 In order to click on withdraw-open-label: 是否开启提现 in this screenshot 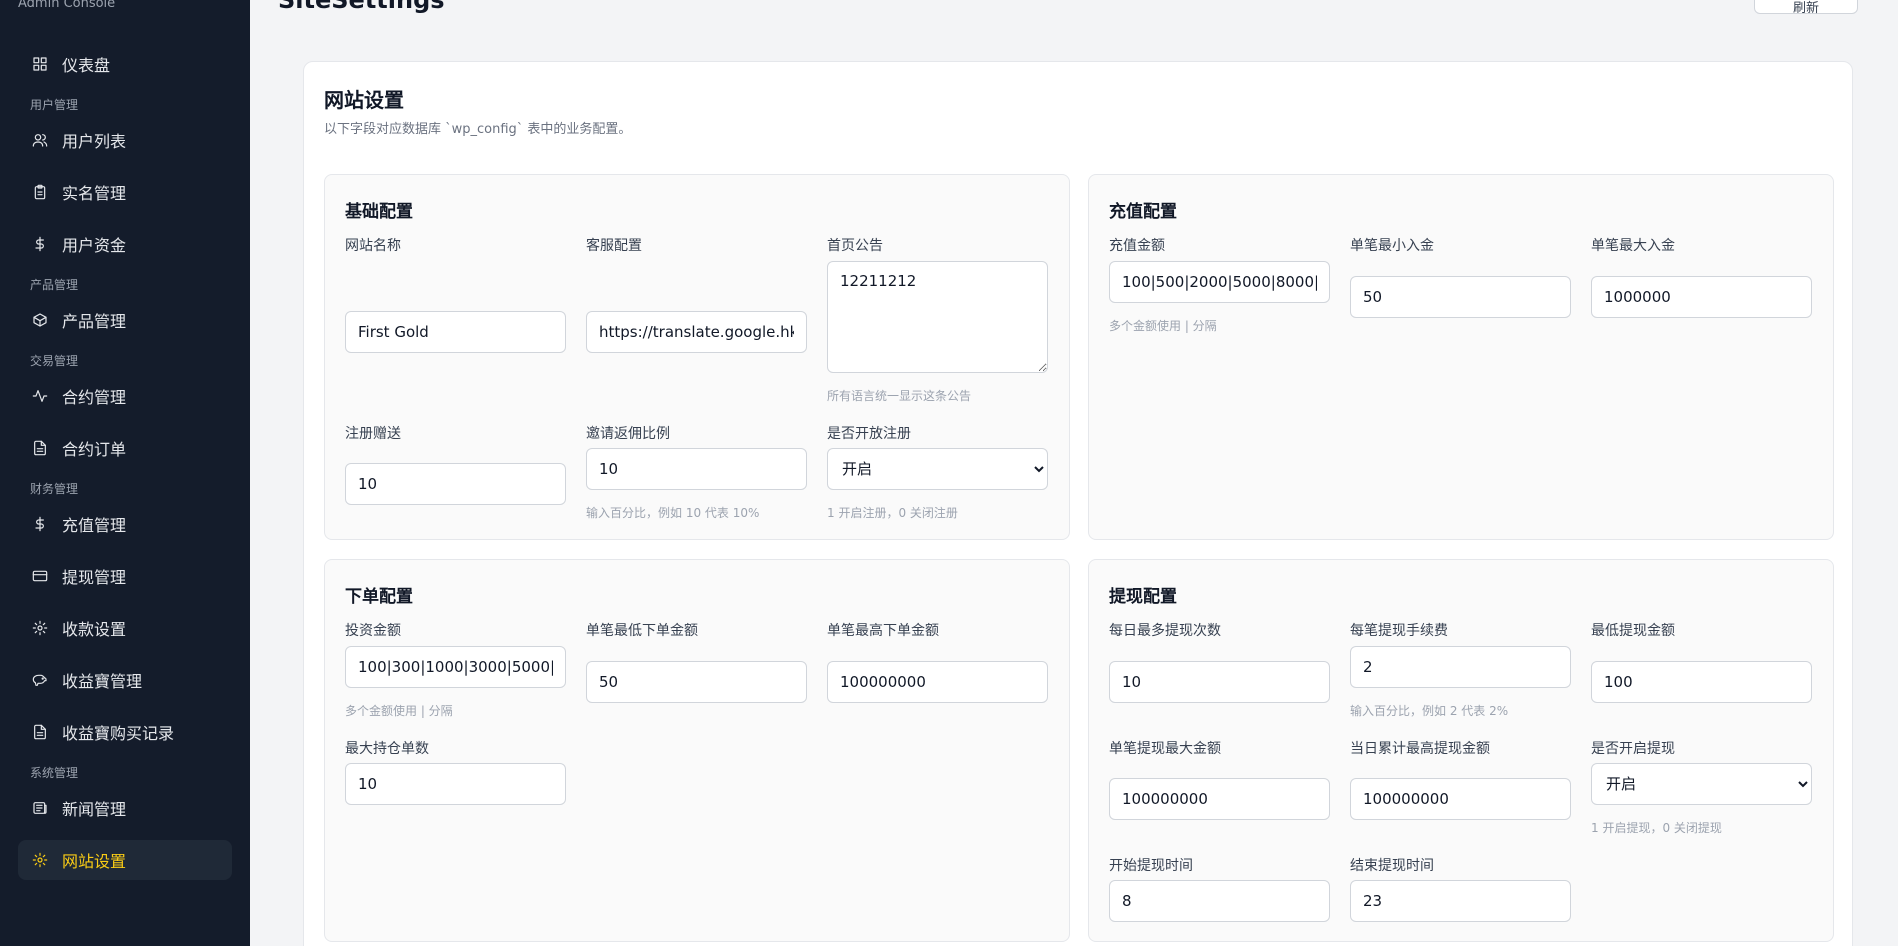, I will do `click(1633, 749)`.